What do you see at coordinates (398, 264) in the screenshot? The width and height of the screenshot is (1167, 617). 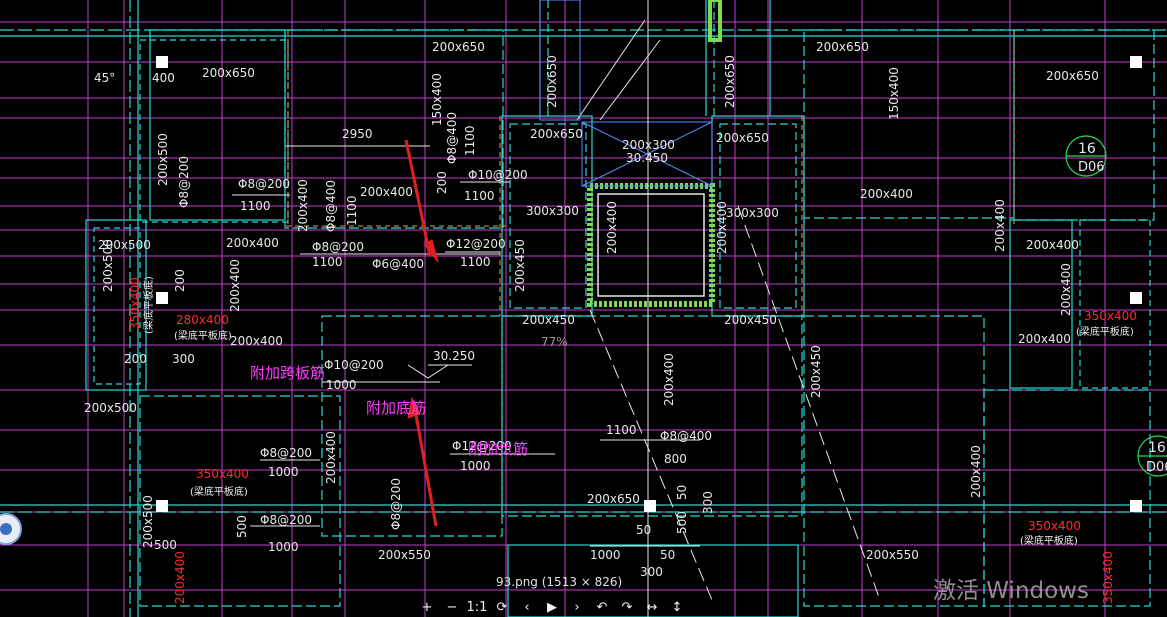 I see `rebar-label: Φ6@400` at bounding box center [398, 264].